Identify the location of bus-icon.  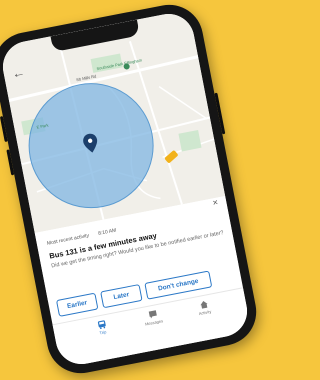
(101, 325).